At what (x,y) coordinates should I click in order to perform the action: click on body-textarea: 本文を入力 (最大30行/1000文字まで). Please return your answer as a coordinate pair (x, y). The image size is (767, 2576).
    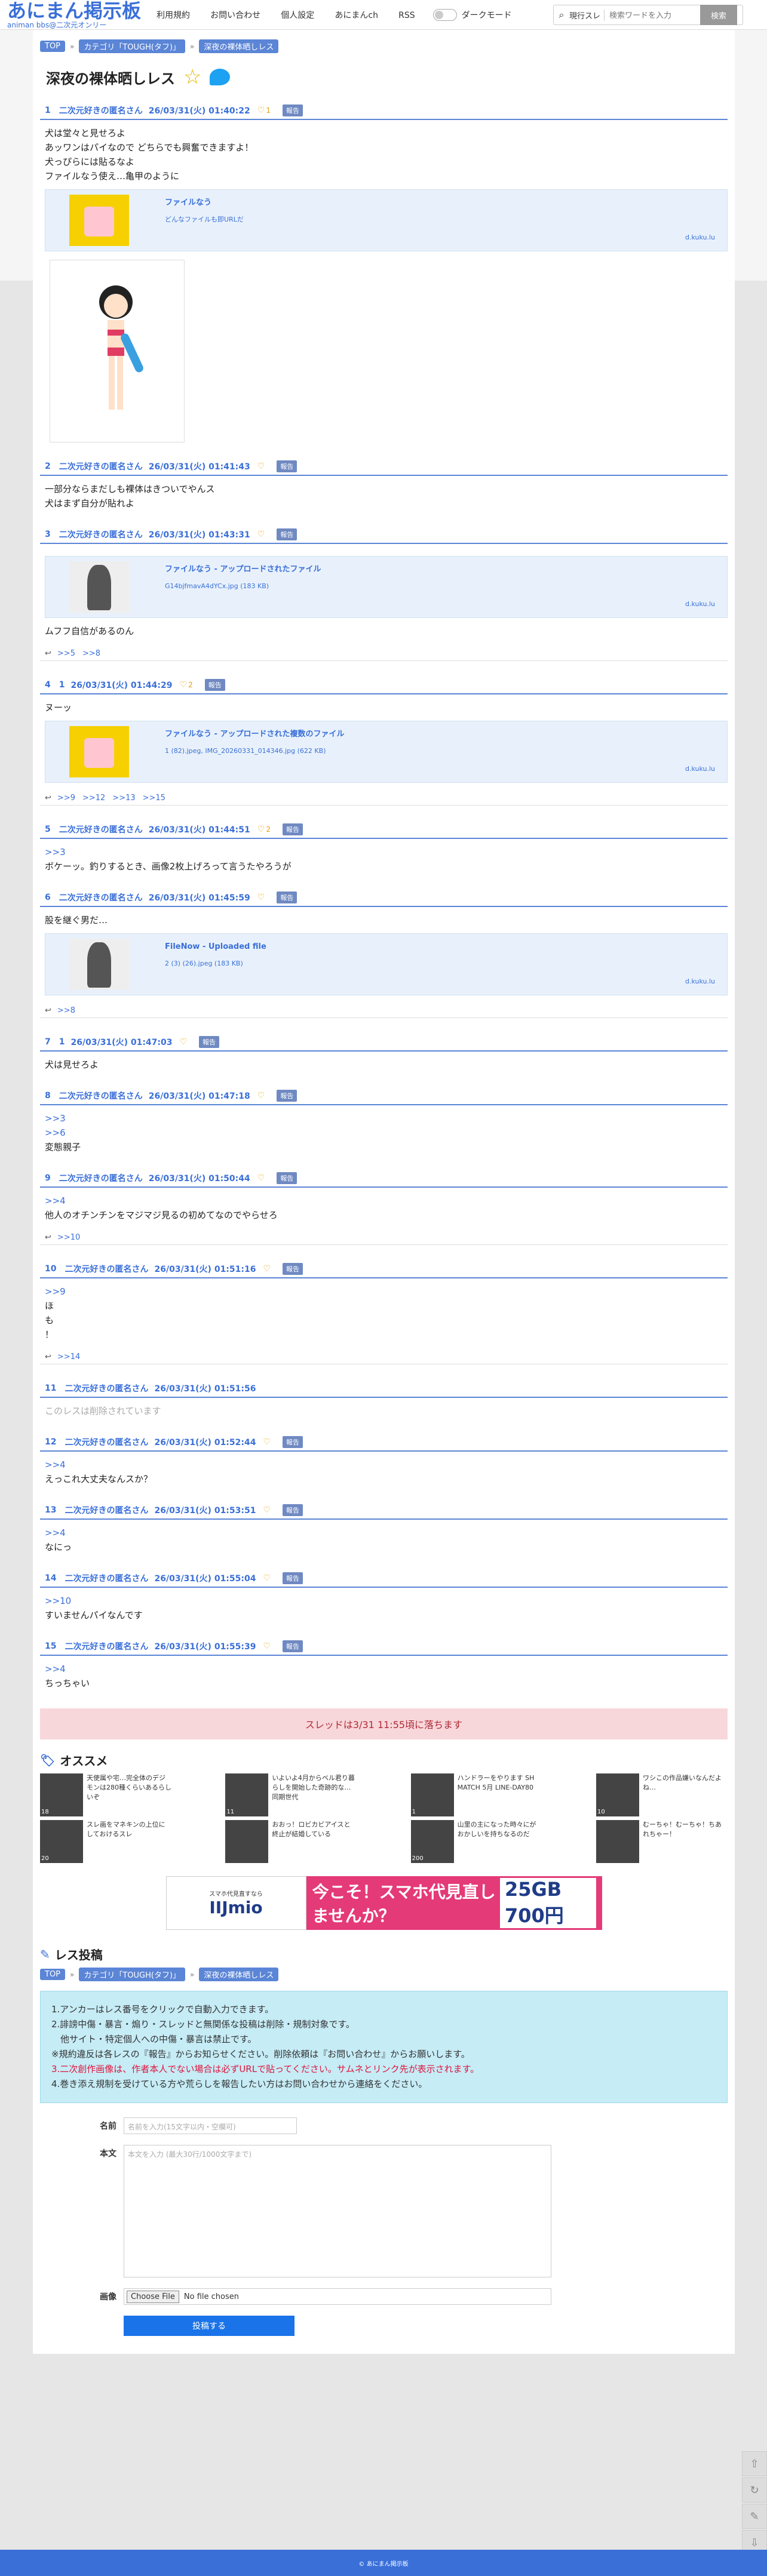
    Looking at the image, I should click on (337, 2211).